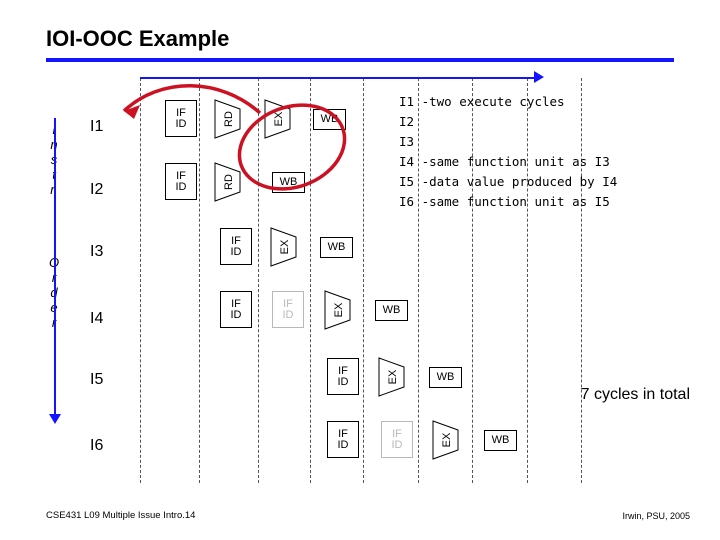  Describe the element at coordinates (343, 444) in the screenshot. I see `stage-ifid-i6-line2: ID` at that location.